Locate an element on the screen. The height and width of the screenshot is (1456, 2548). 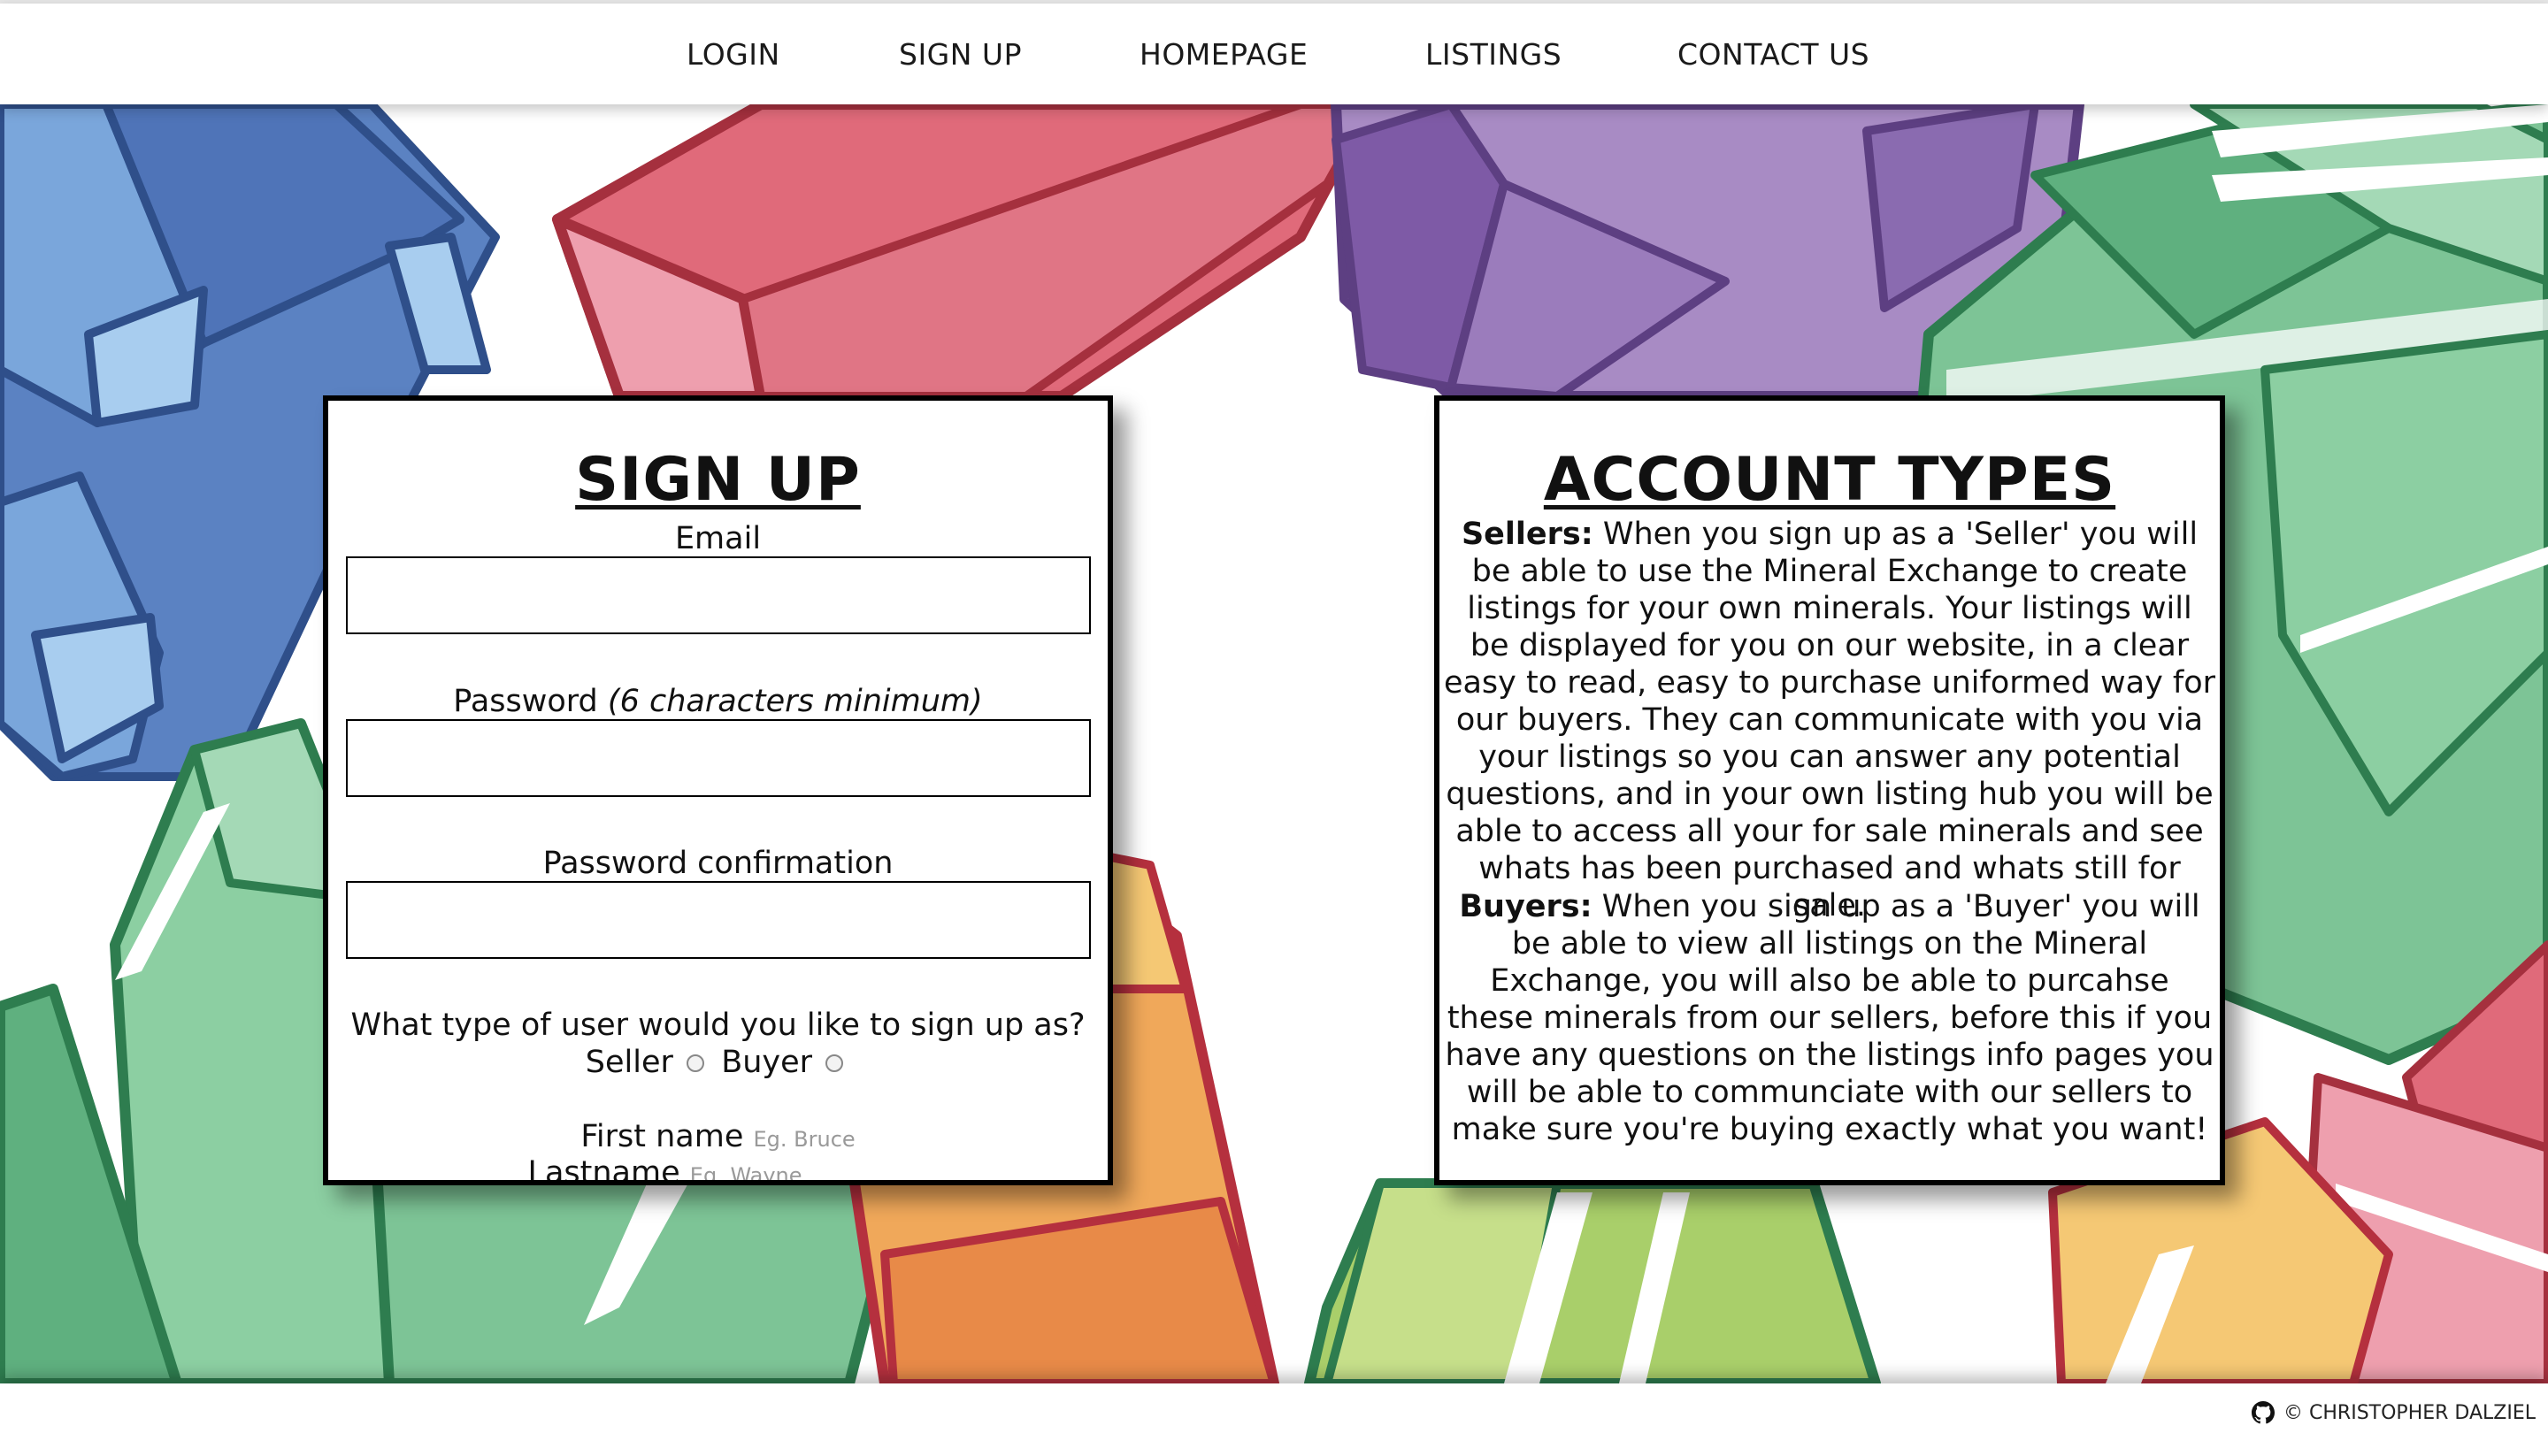
footer: © CHRISTOPHER DALZIEL is located at coordinates (1274, 1419).